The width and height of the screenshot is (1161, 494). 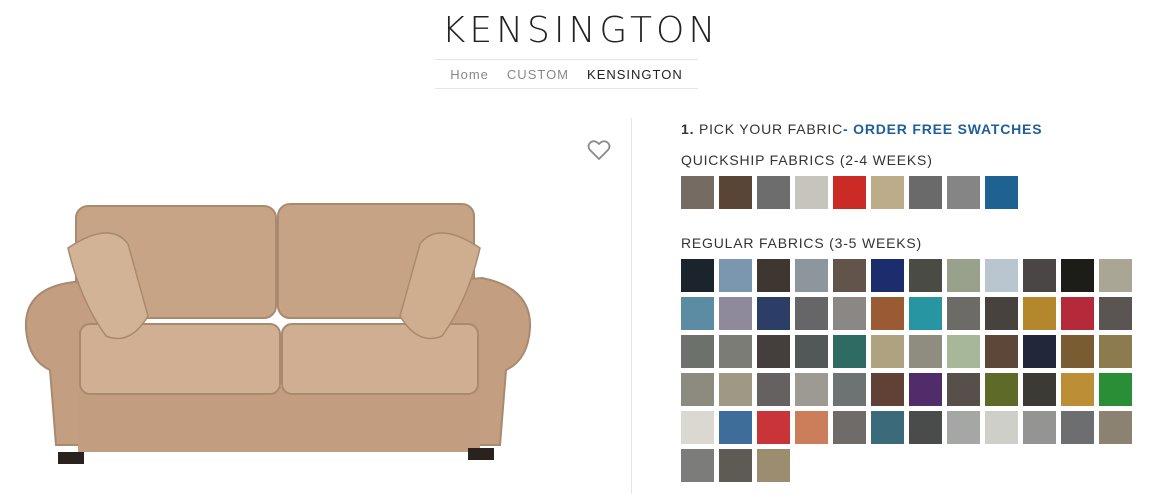 I want to click on breadcrumb-home-link: Home, so click(x=469, y=74).